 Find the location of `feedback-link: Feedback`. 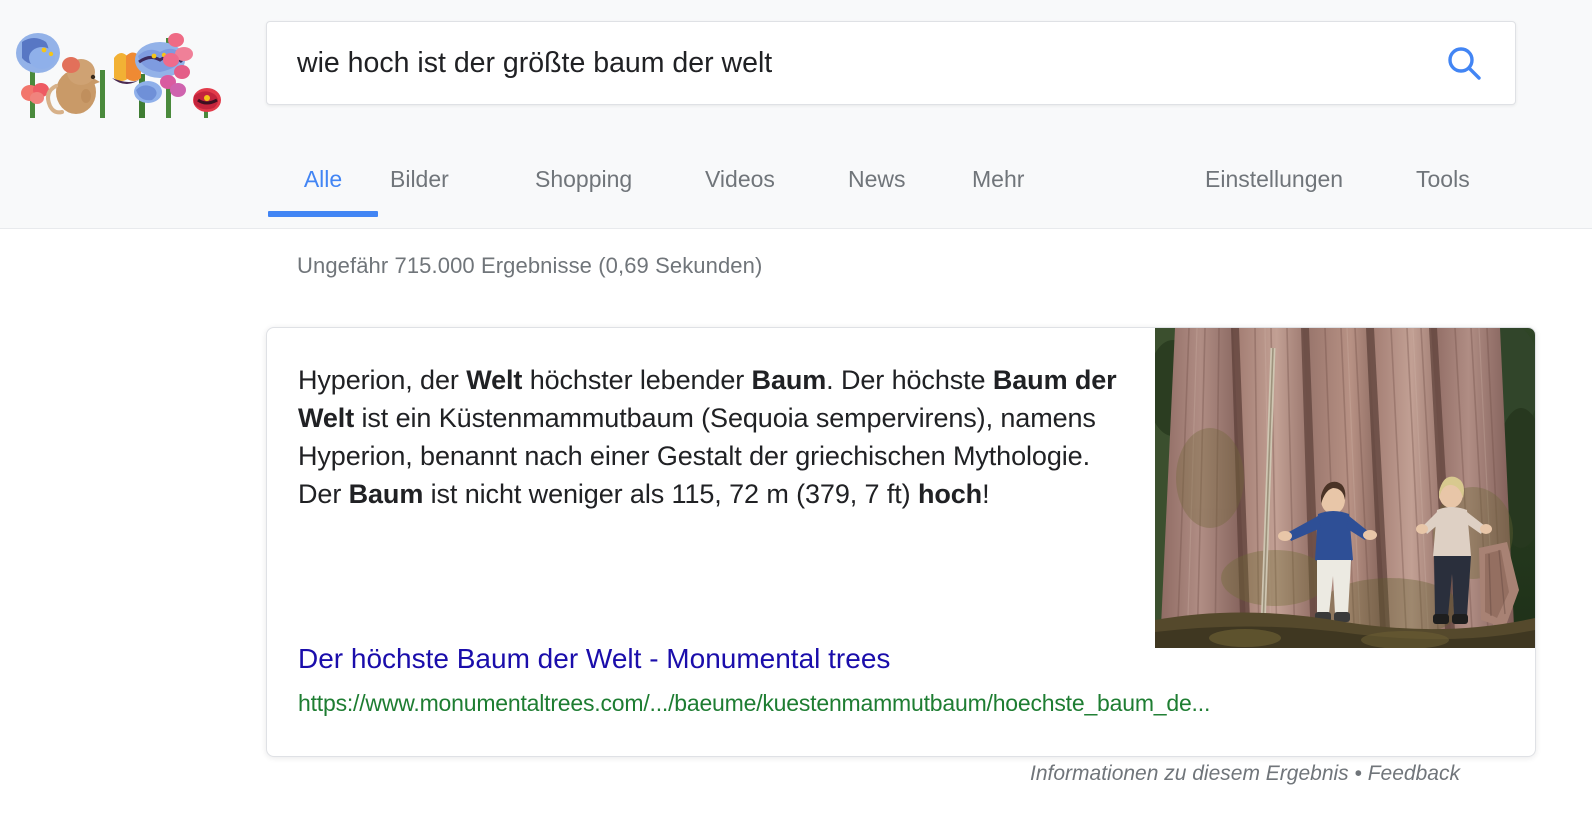

feedback-link: Feedback is located at coordinates (1414, 773).